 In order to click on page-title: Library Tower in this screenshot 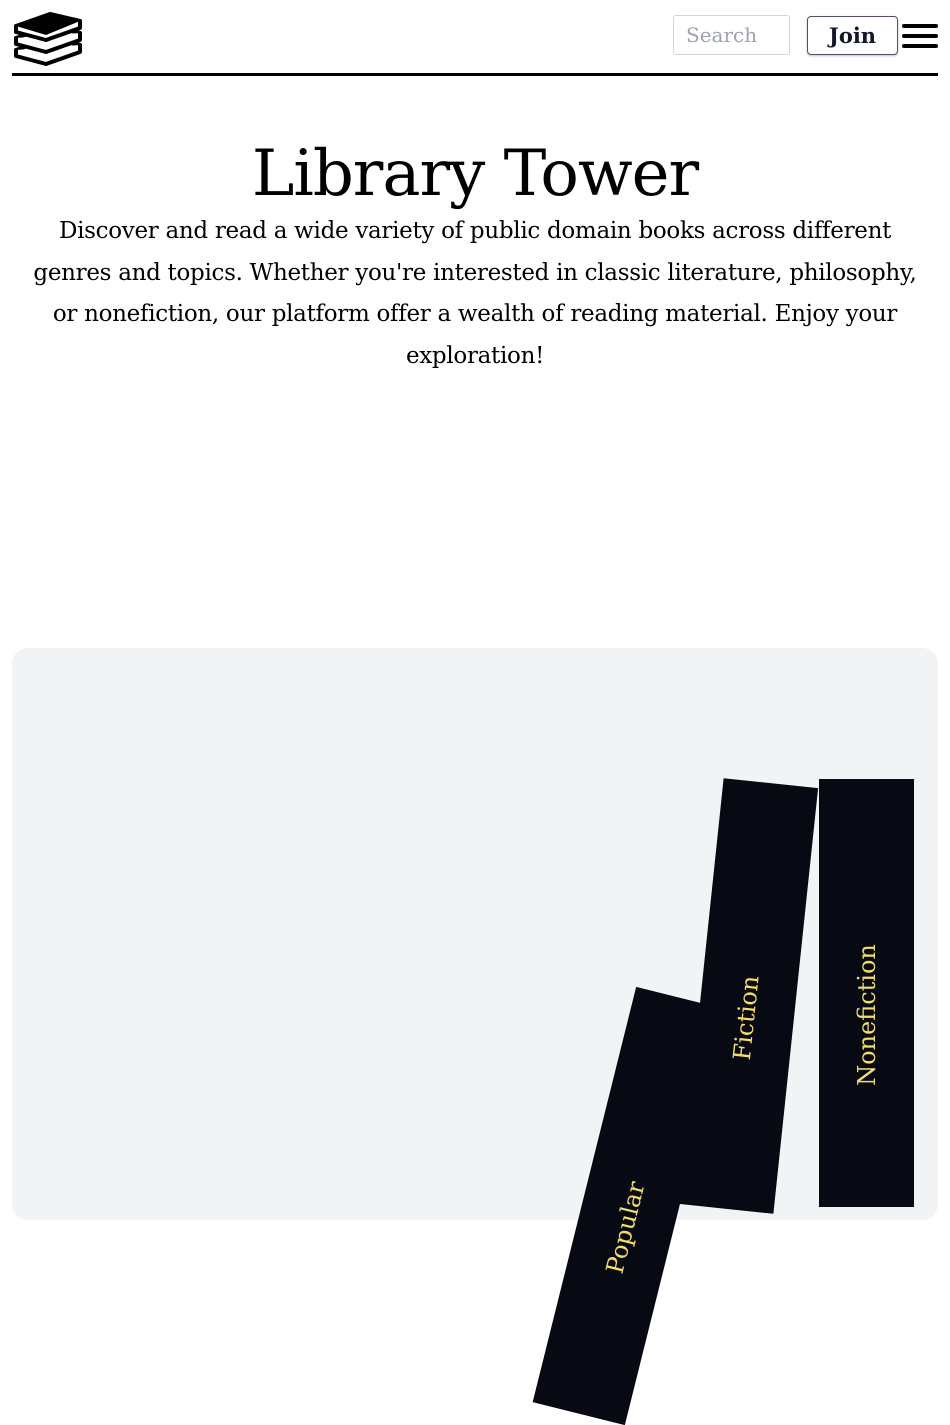, I will do `click(475, 174)`.